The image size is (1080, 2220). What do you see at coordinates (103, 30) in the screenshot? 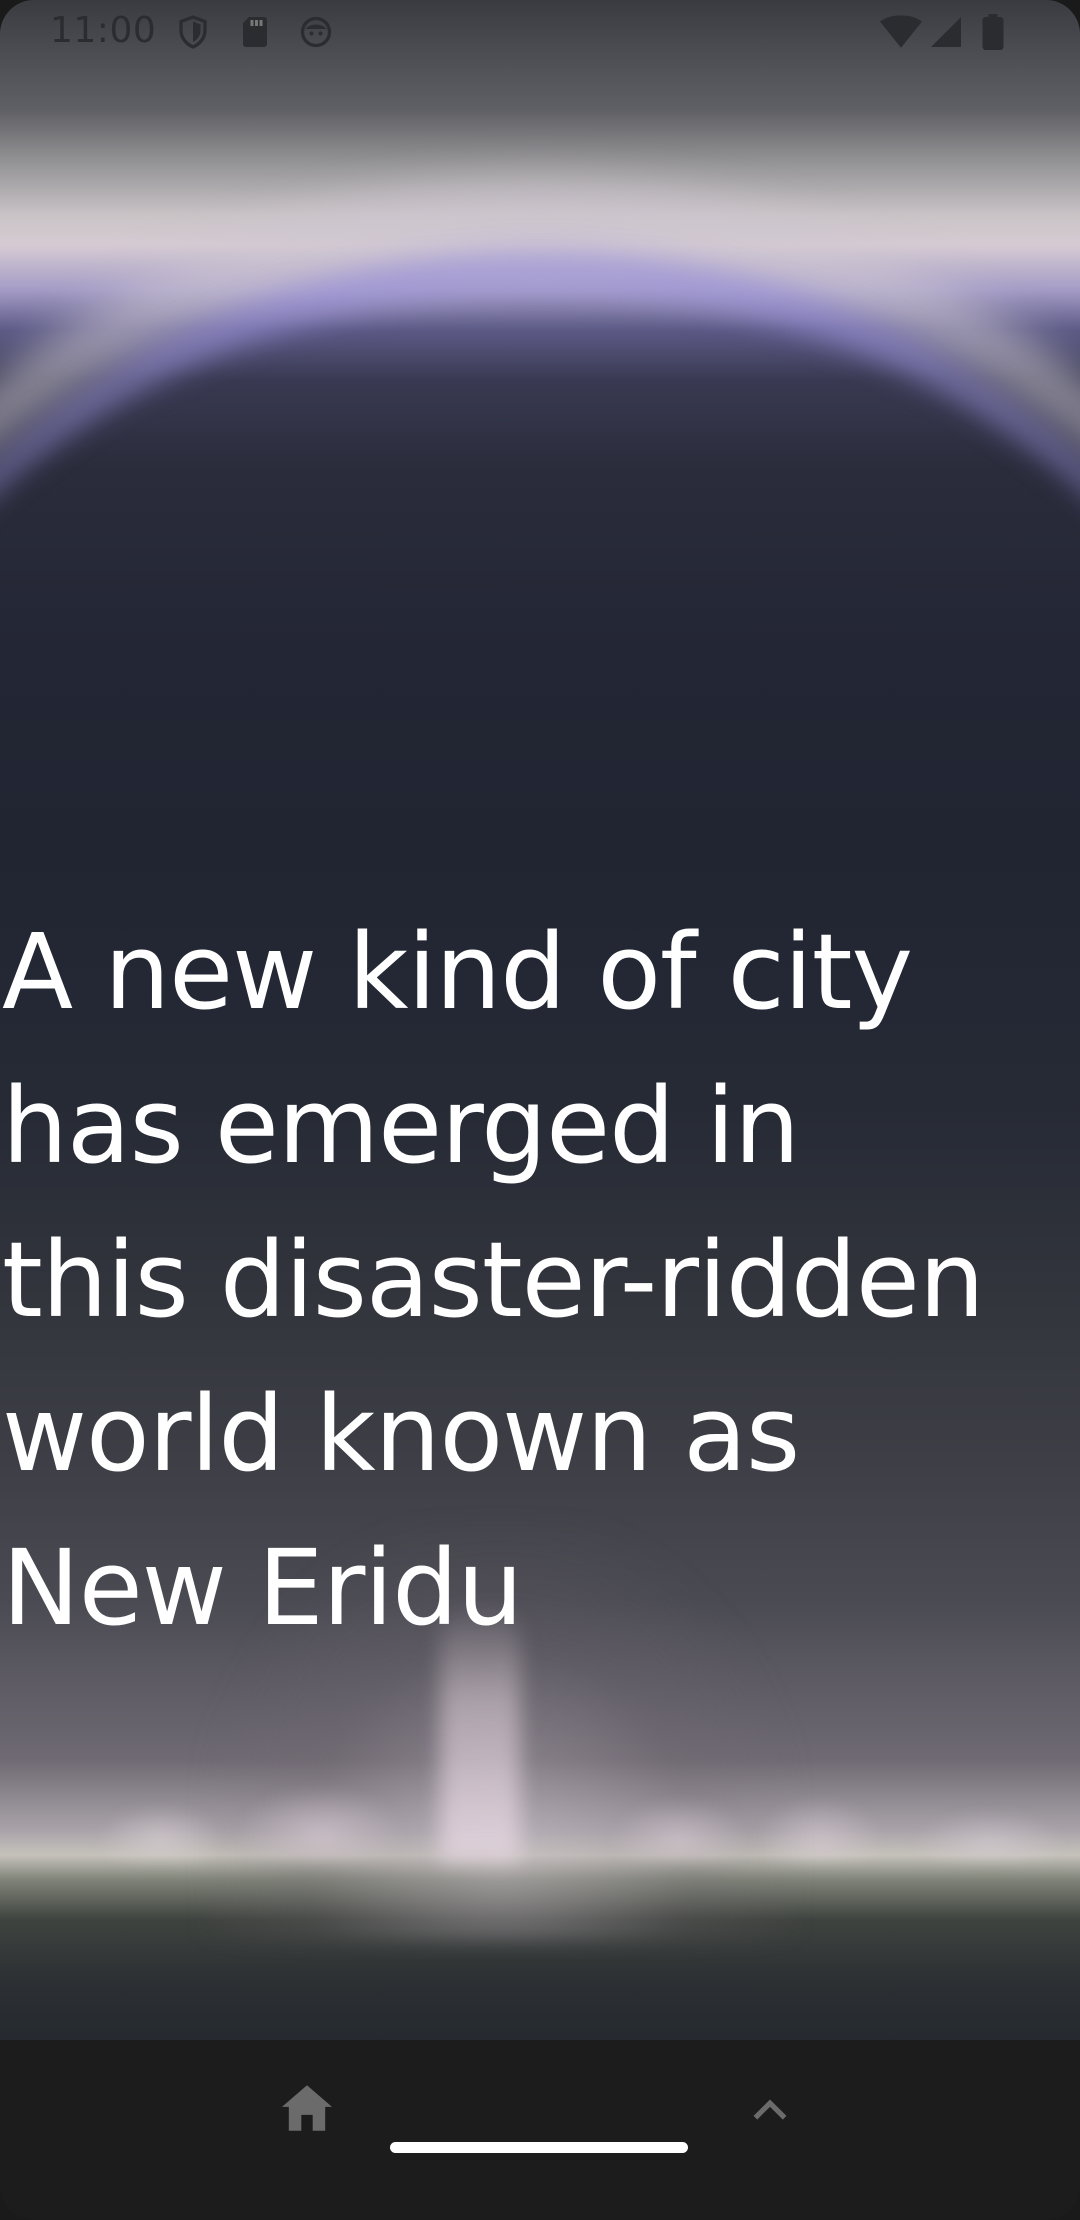
I see `status-time: 11:00` at bounding box center [103, 30].